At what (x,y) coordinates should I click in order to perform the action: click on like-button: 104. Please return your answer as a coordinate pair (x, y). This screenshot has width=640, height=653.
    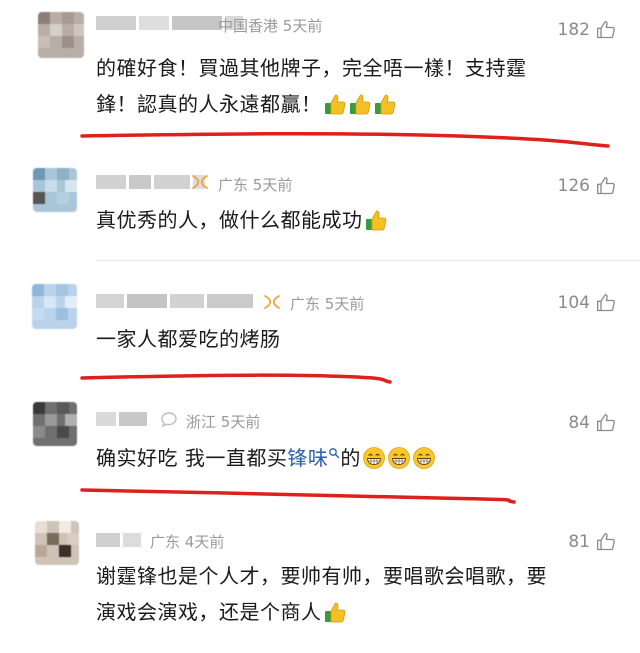
    Looking at the image, I should click on (587, 303).